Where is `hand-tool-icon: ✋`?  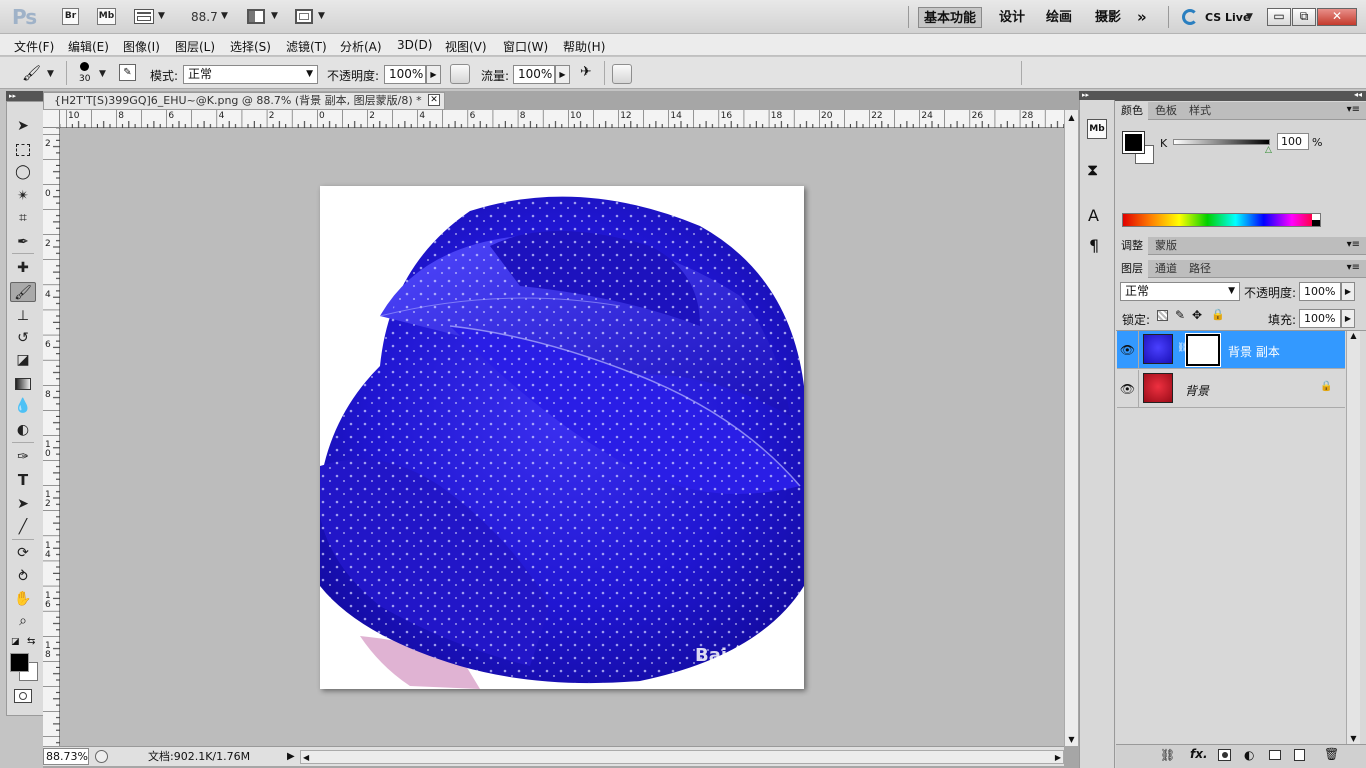 hand-tool-icon: ✋ is located at coordinates (23, 599).